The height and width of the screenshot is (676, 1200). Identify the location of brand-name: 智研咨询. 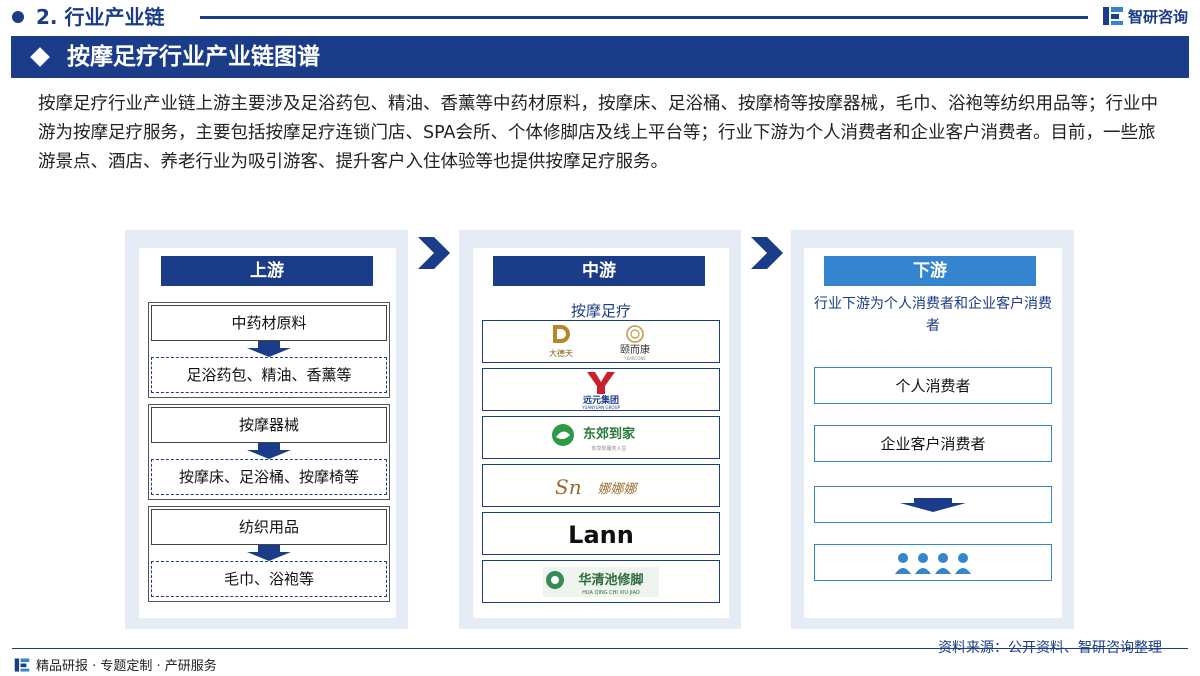
(1157, 16).